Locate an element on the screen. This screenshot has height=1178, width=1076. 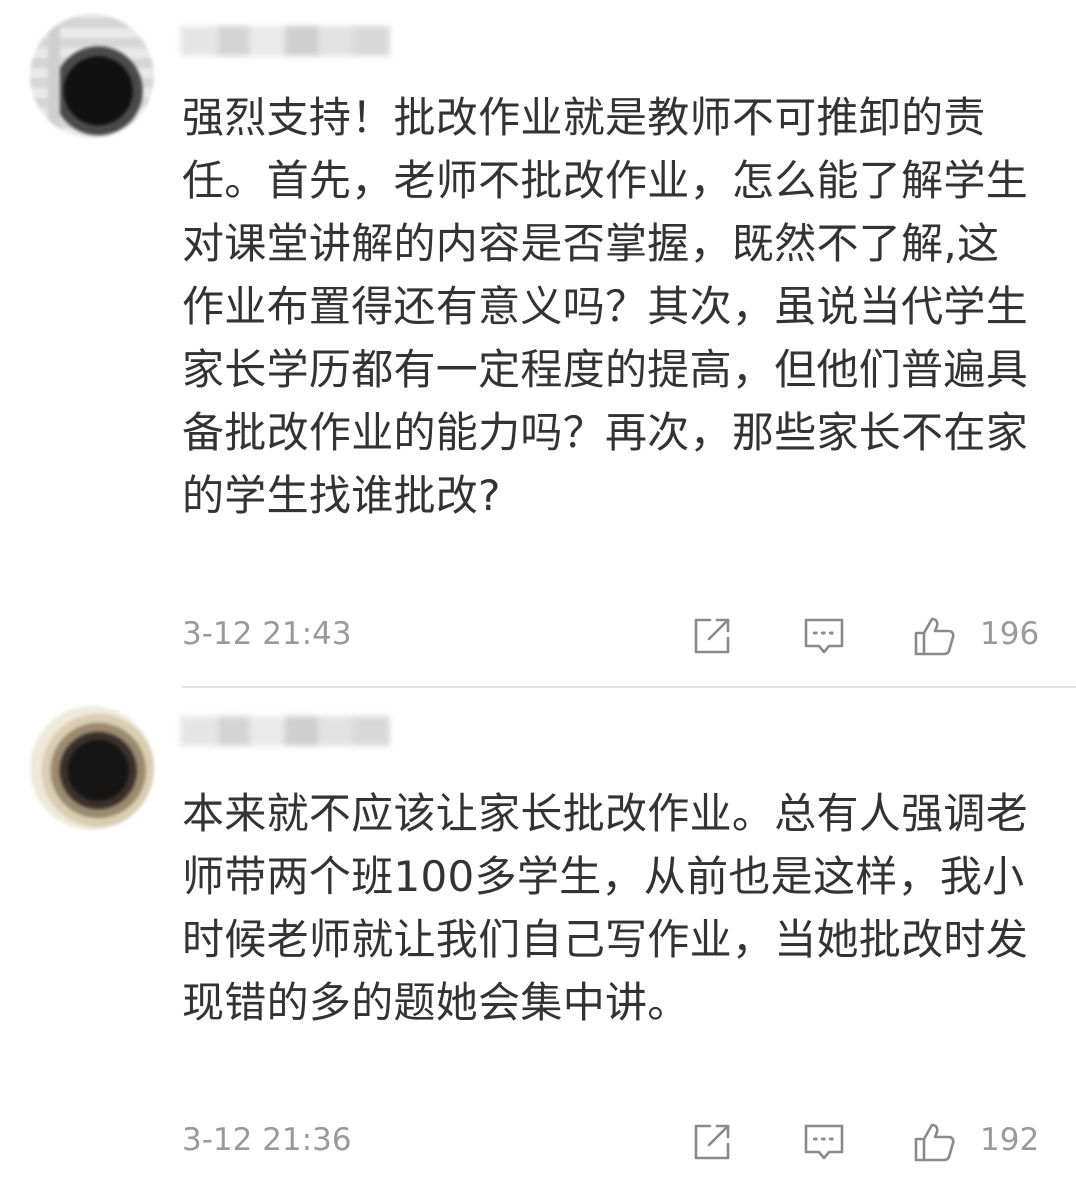
timestamp: 3-12 21:36 is located at coordinates (267, 1140).